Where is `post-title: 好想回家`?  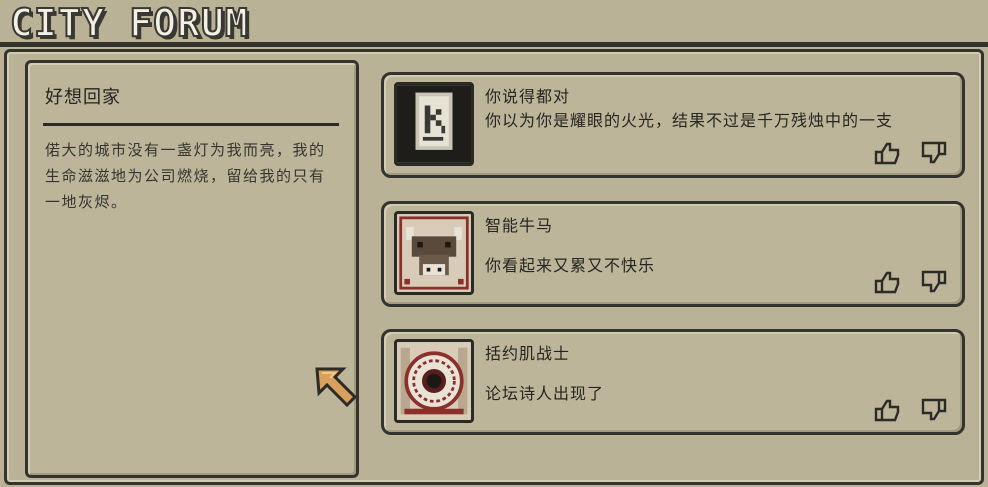 post-title: 好想回家 is located at coordinates (83, 97).